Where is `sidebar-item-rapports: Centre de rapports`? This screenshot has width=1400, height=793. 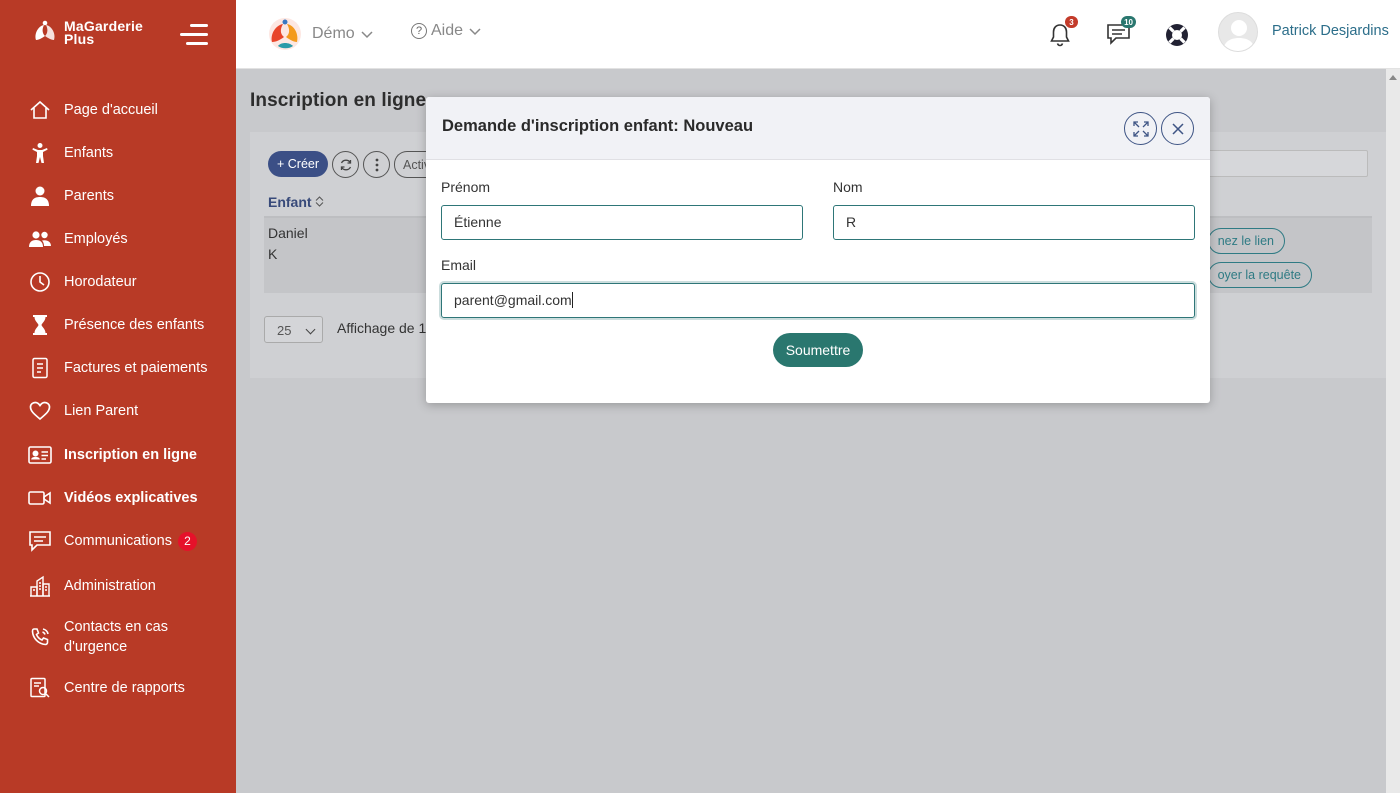
sidebar-item-rapports: Centre de rapports is located at coordinates (106, 688).